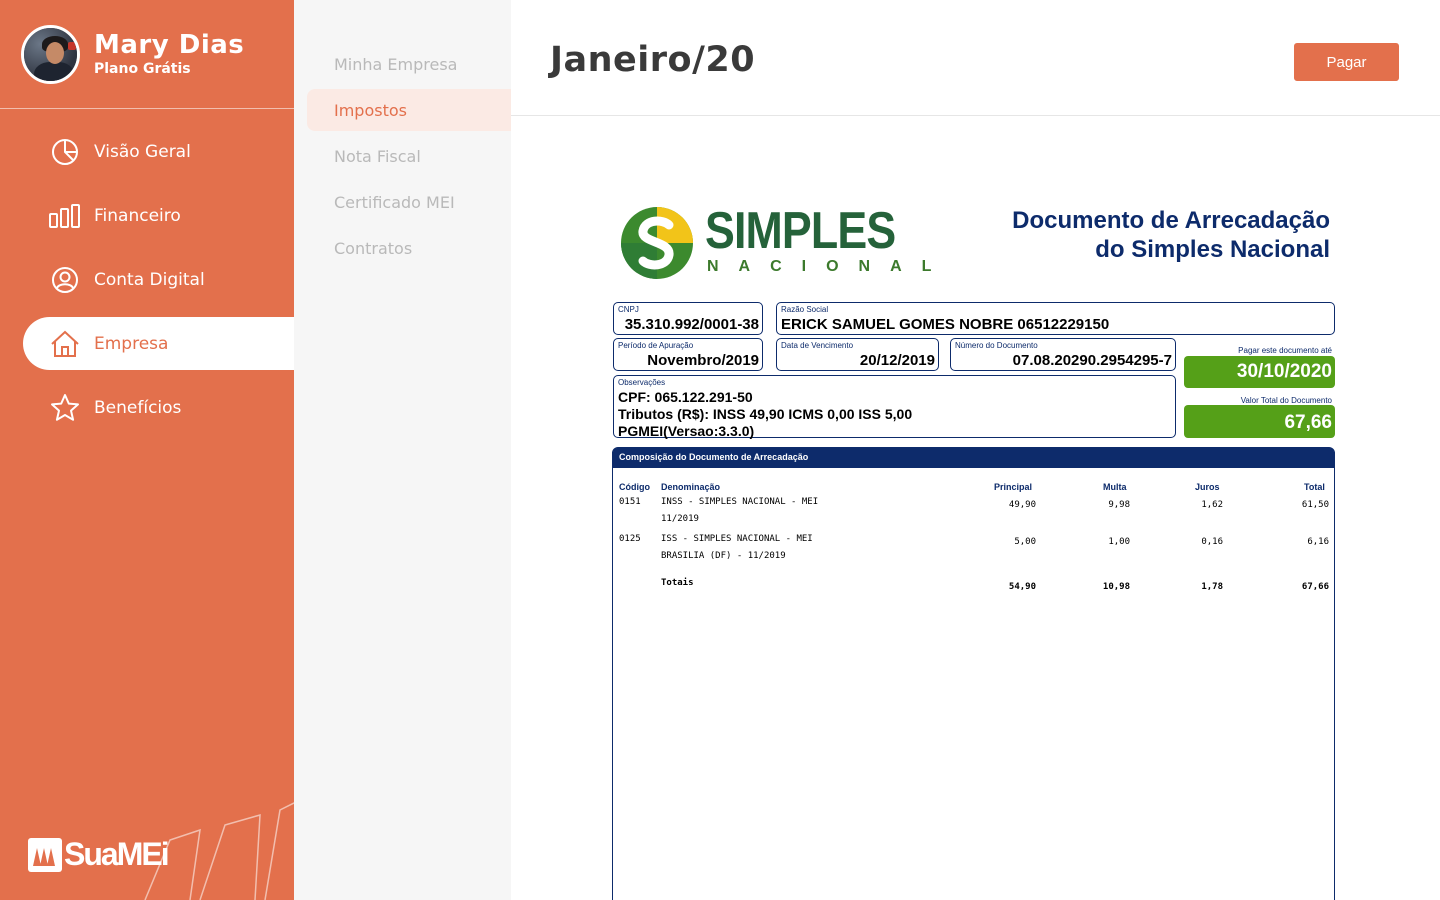 The image size is (1440, 900). I want to click on row-juros: 0,16, so click(1212, 542).